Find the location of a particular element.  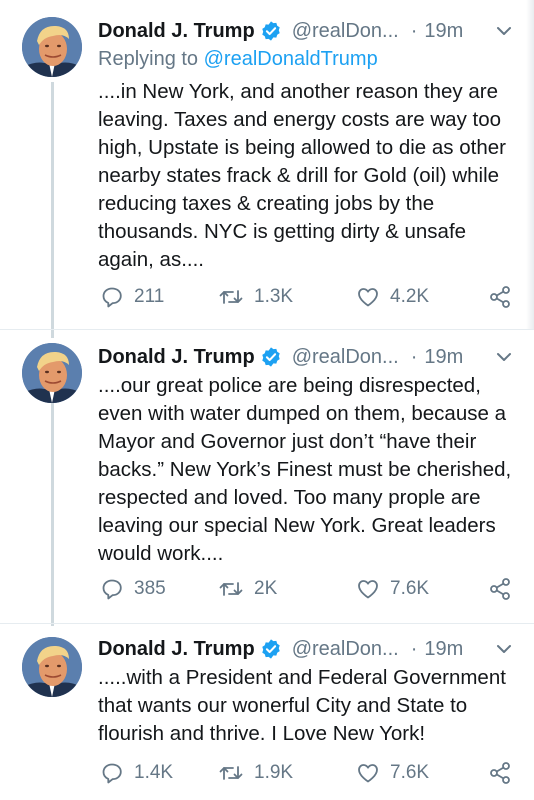

reply-button: 1.4K is located at coordinates (136, 773).